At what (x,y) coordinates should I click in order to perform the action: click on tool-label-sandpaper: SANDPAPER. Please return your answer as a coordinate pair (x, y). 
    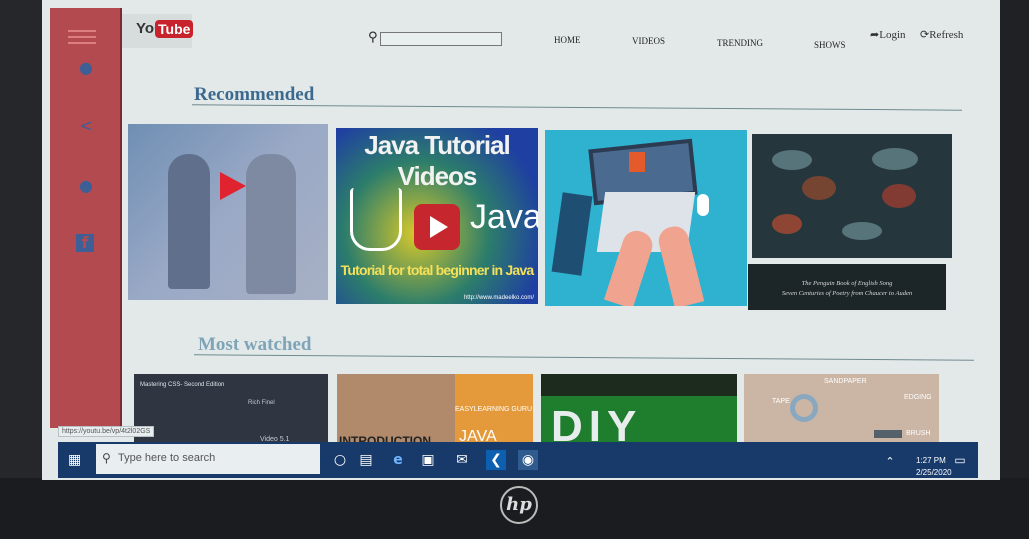
    Looking at the image, I should click on (845, 381).